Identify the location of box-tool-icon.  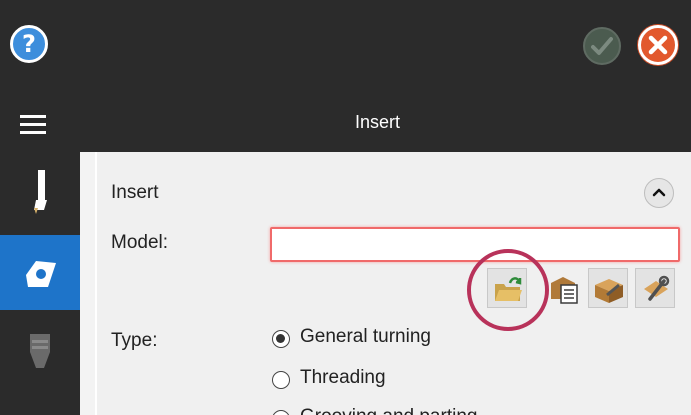
(609, 291).